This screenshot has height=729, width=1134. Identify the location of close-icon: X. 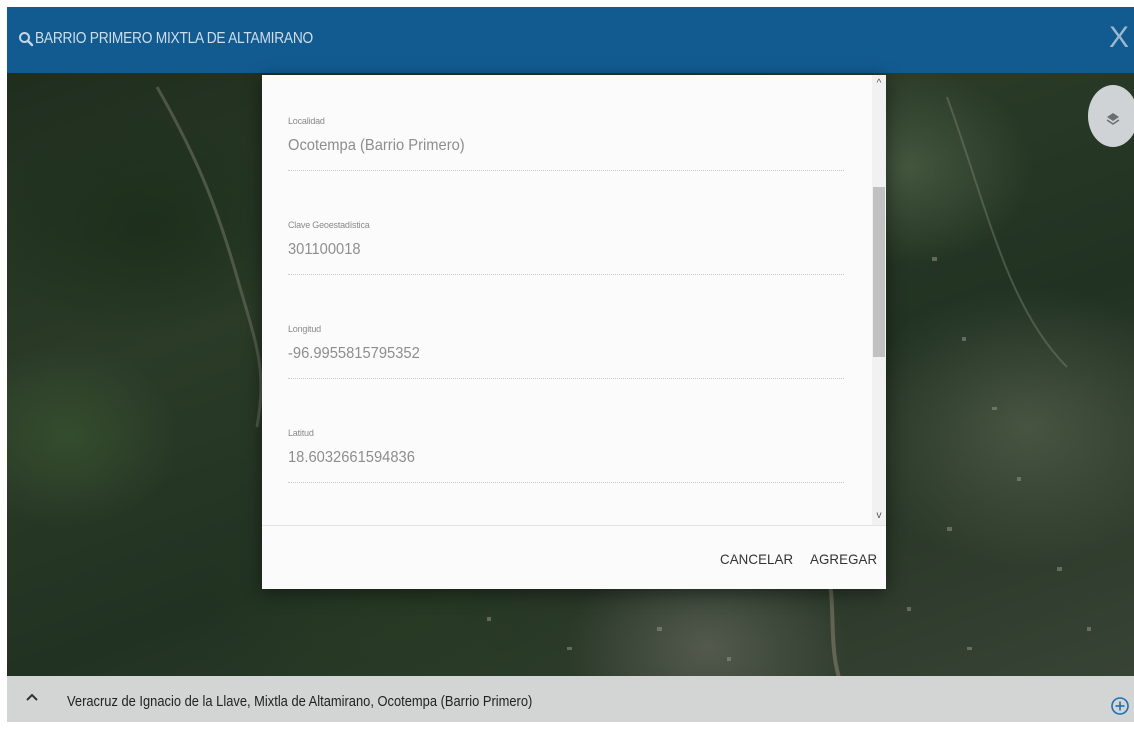
(1119, 38).